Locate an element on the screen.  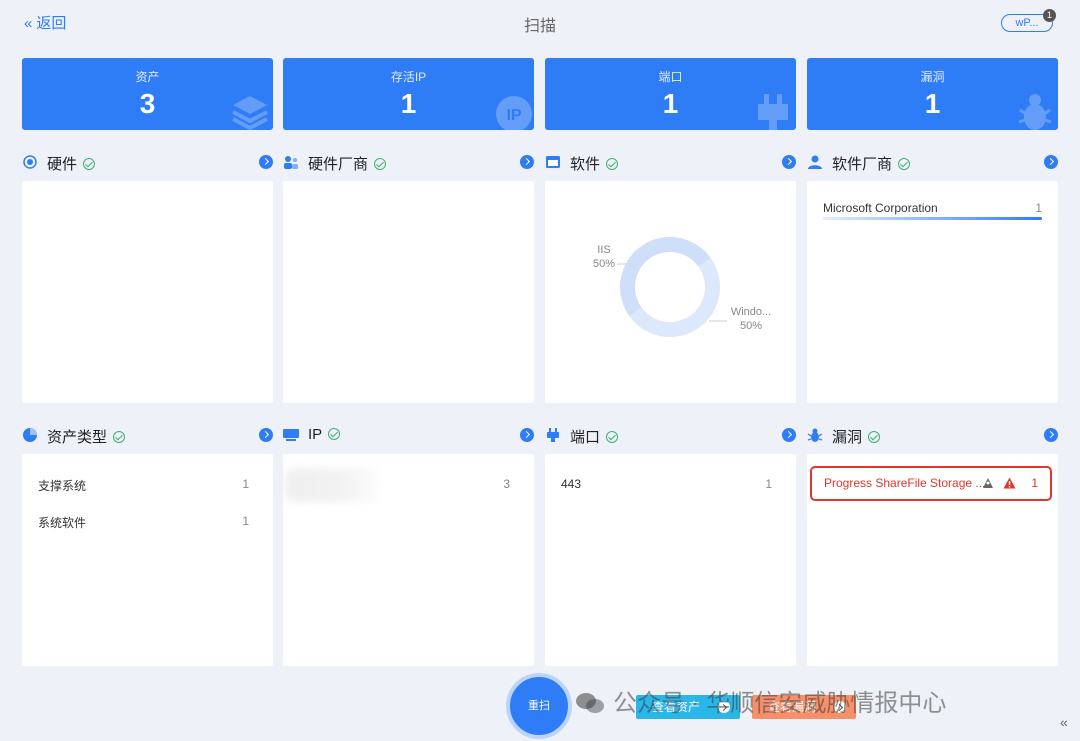
stat-card-assets: 资产 3 is located at coordinates (147, 94).